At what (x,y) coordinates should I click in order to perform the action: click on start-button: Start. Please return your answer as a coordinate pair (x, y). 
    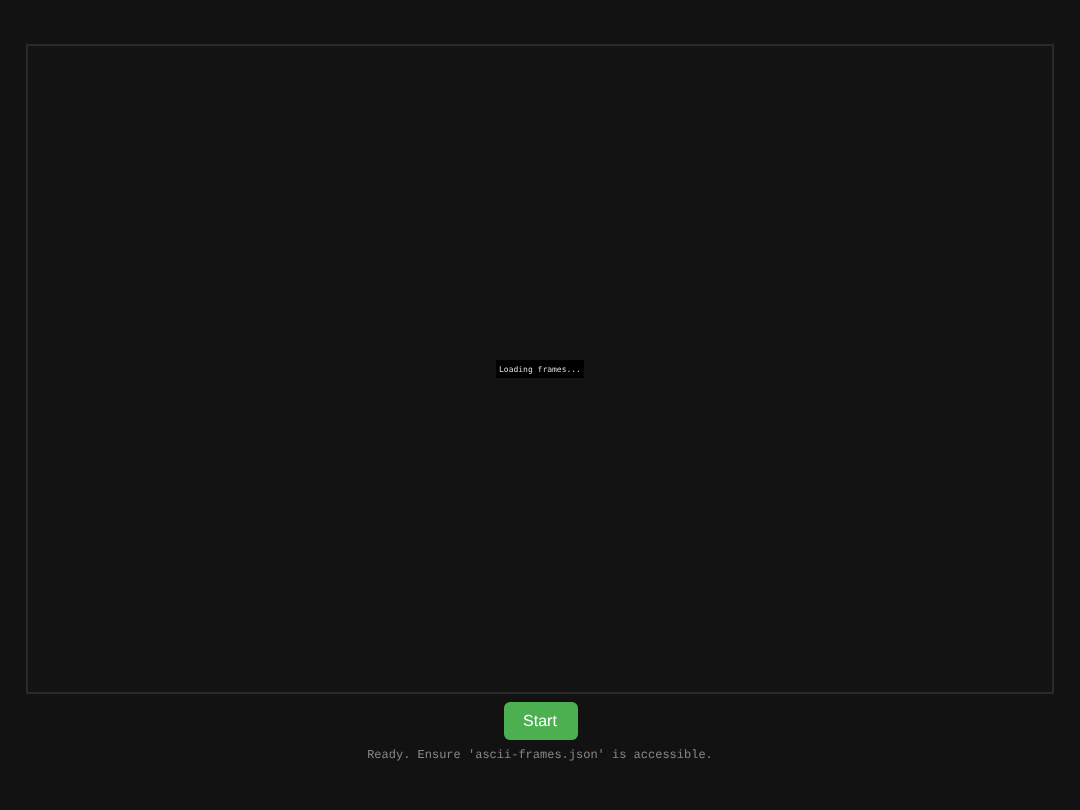
    Looking at the image, I should click on (540, 721).